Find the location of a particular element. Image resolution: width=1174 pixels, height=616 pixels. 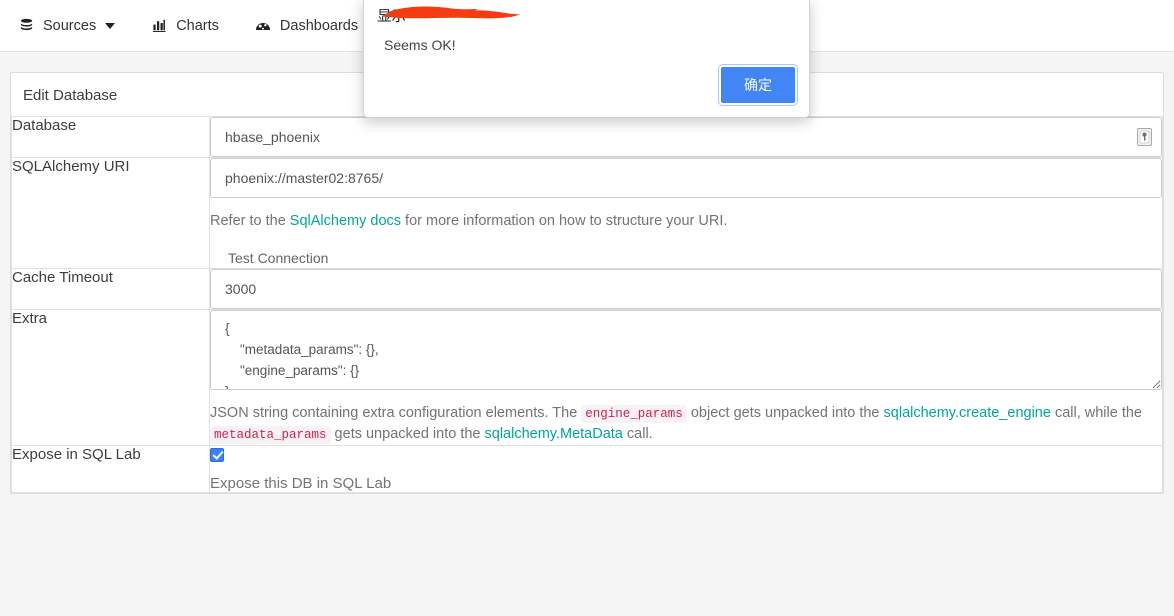

dashboard-gauge-icon is located at coordinates (263, 26).